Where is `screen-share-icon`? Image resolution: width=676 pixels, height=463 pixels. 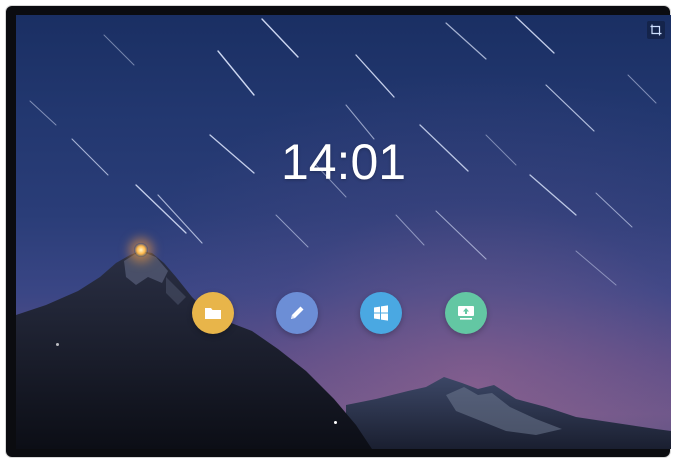 screen-share-icon is located at coordinates (466, 313).